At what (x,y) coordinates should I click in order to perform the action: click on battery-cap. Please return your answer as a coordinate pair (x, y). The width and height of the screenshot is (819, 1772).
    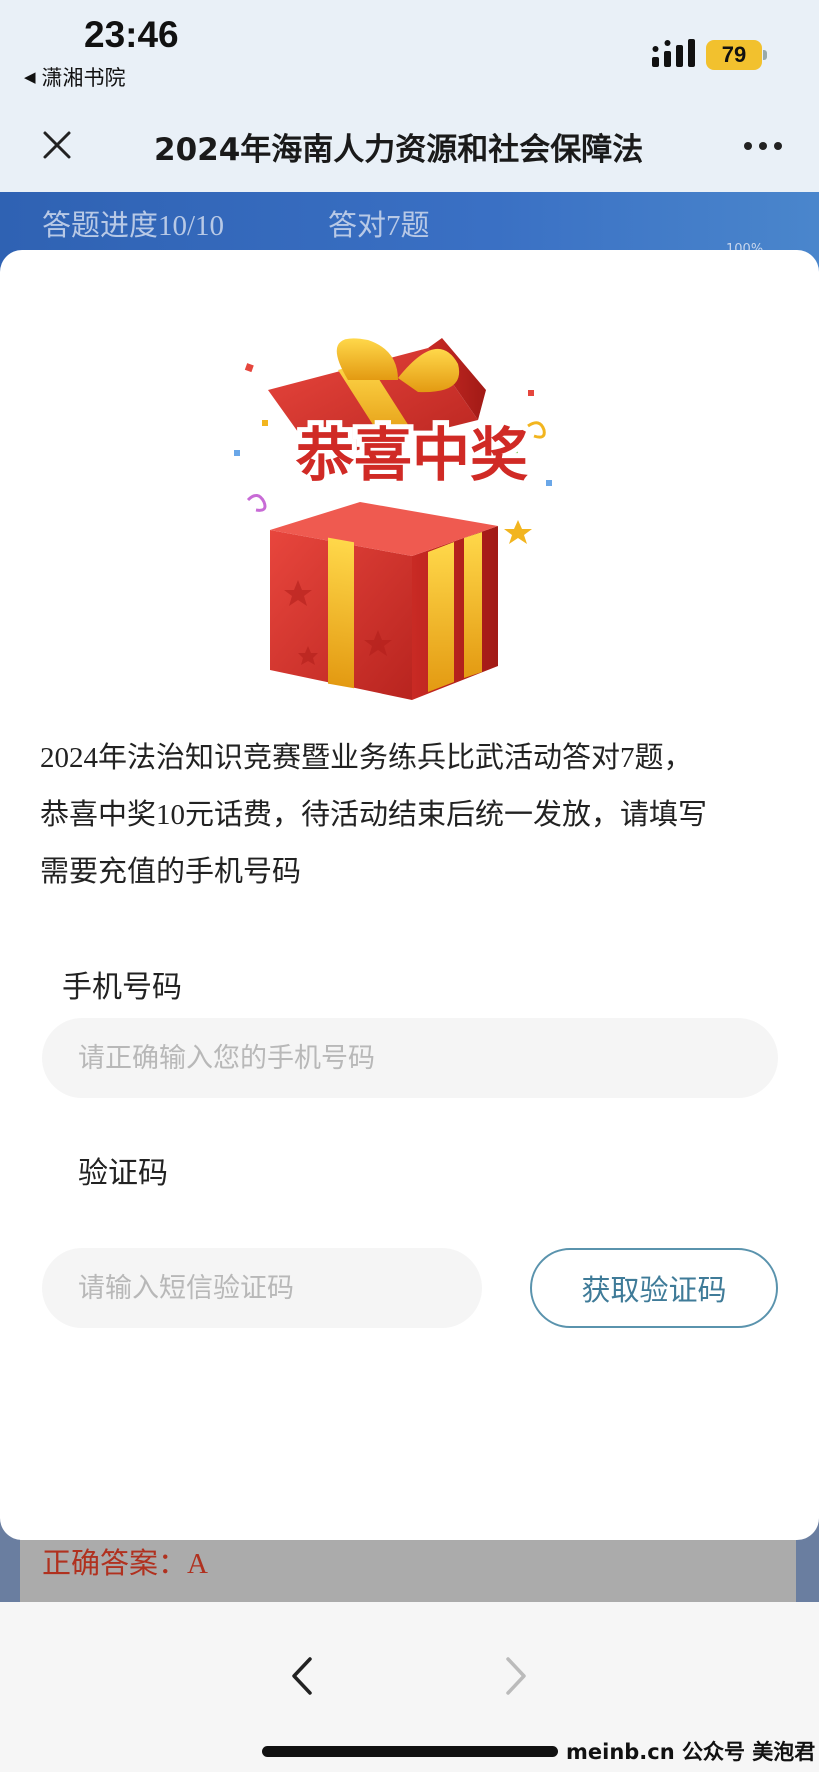
    Looking at the image, I should click on (765, 55).